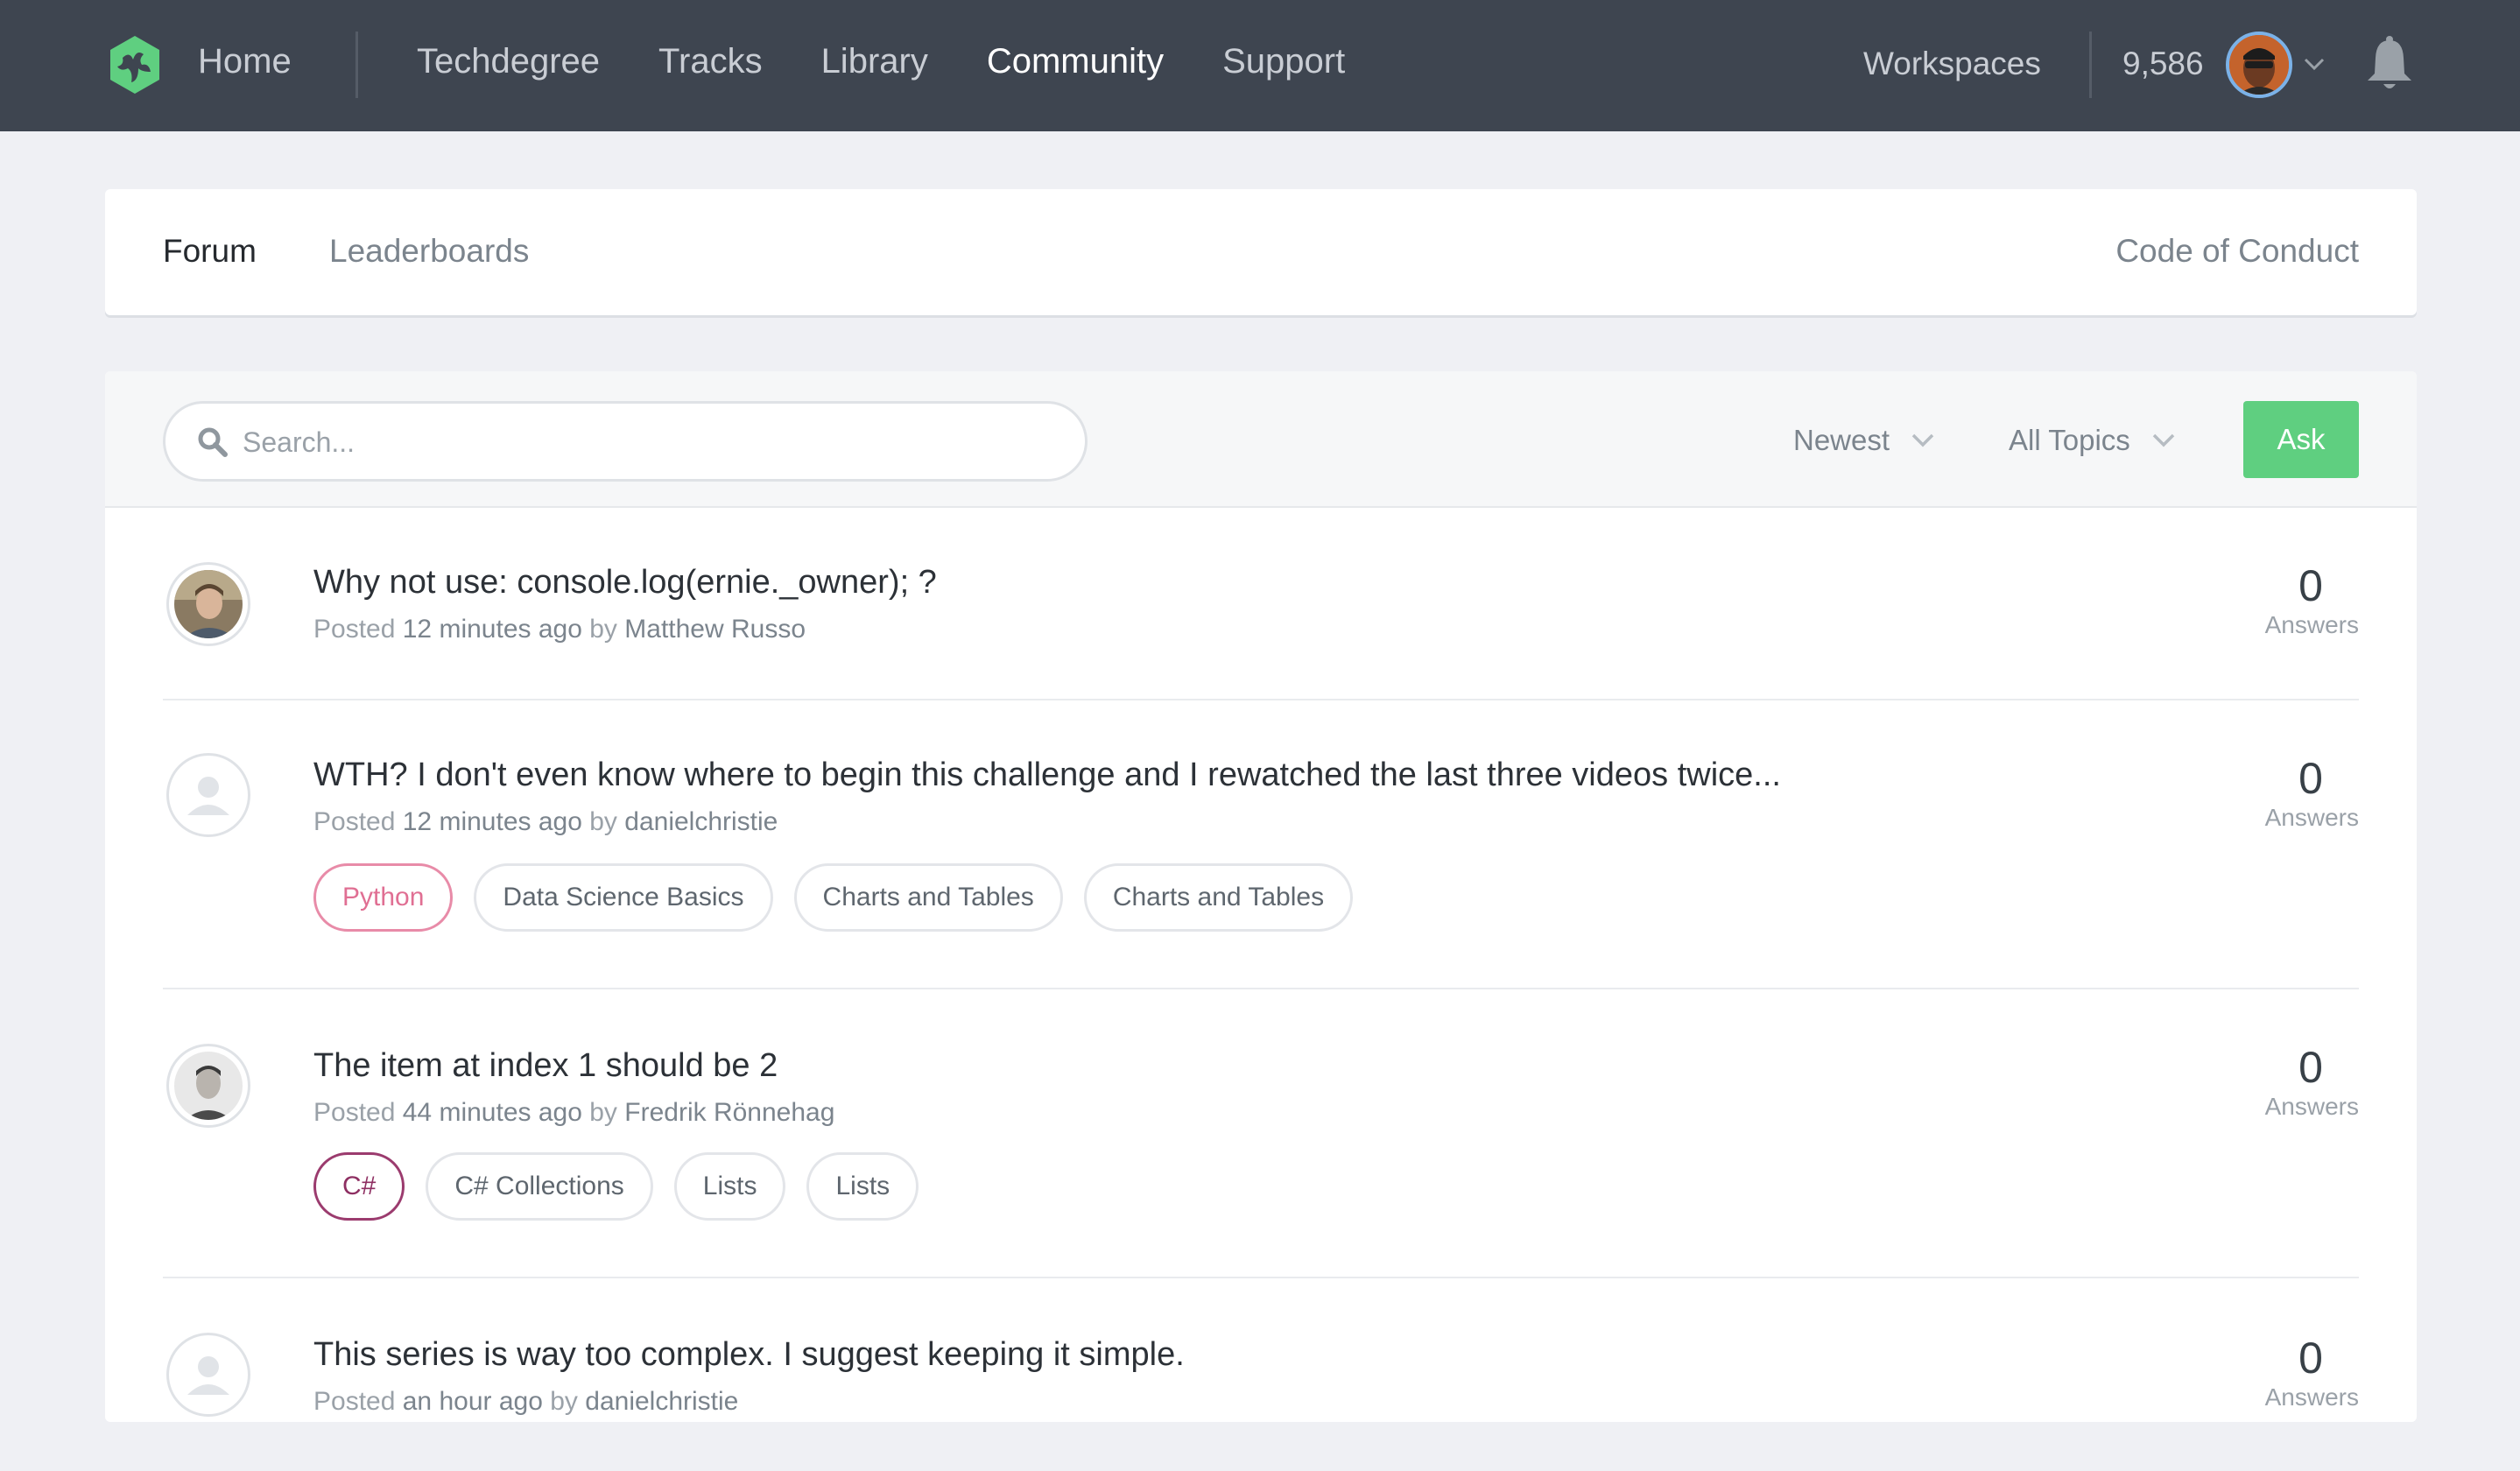  Describe the element at coordinates (1218, 897) in the screenshot. I see `tag-video: Charts and Tables` at that location.